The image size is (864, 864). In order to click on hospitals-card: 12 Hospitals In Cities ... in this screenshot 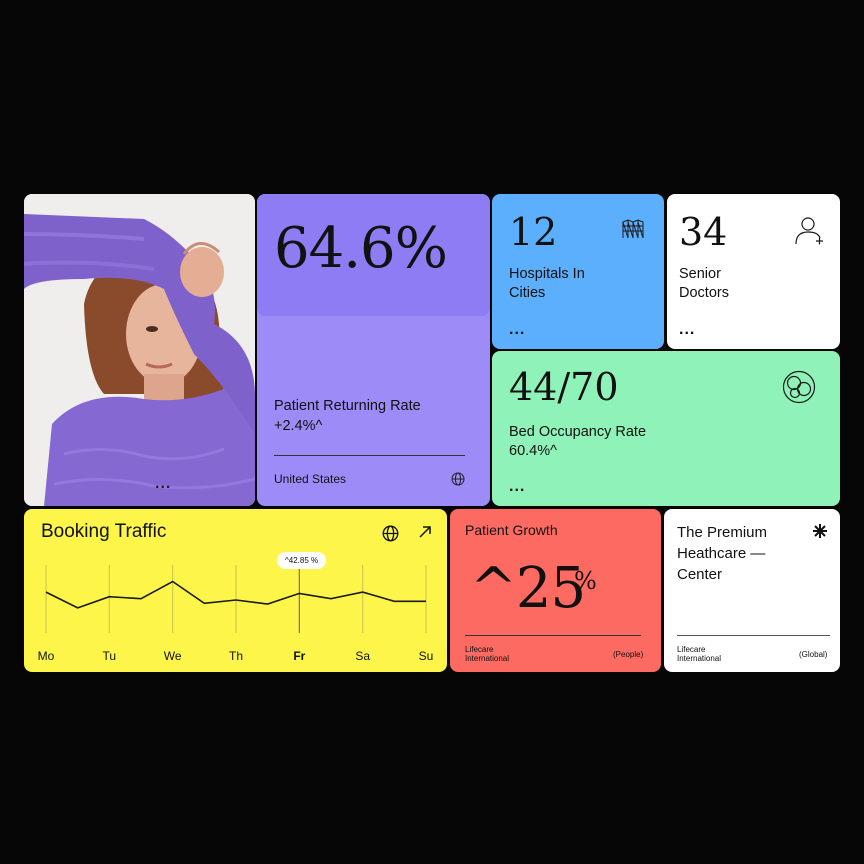, I will do `click(578, 271)`.